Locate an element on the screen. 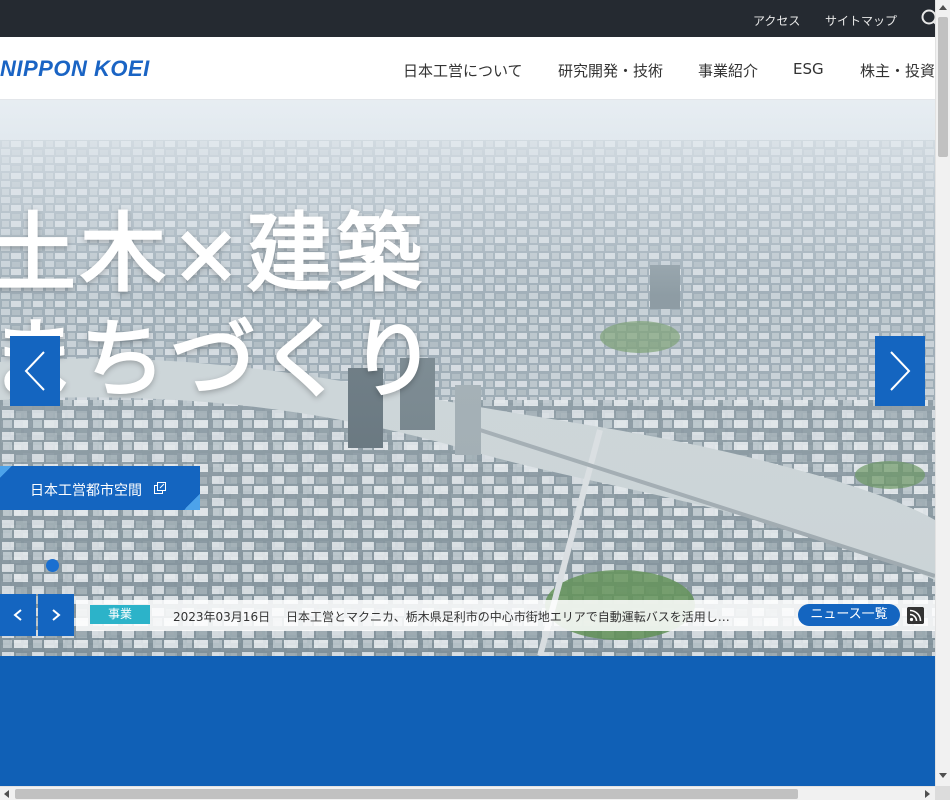 The width and height of the screenshot is (950, 800). nav-esg: ESG is located at coordinates (808, 69).